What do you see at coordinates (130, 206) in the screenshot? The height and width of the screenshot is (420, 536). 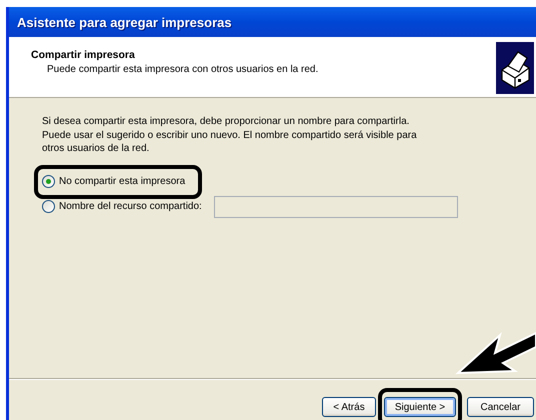 I see `option-label: Nombre del recurso compartido:` at bounding box center [130, 206].